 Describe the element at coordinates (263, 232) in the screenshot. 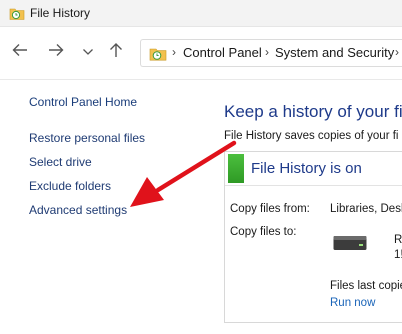

I see `copy-to-label: Copy files to:` at that location.